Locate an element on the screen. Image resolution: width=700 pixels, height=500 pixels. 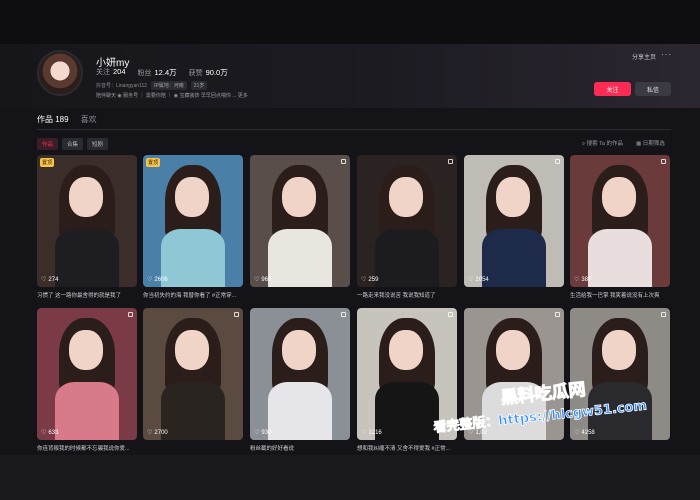
video-card: 置顶 ♡ 274 习惯了 这一路你最舍得的就是我了 is located at coordinates (87, 229).